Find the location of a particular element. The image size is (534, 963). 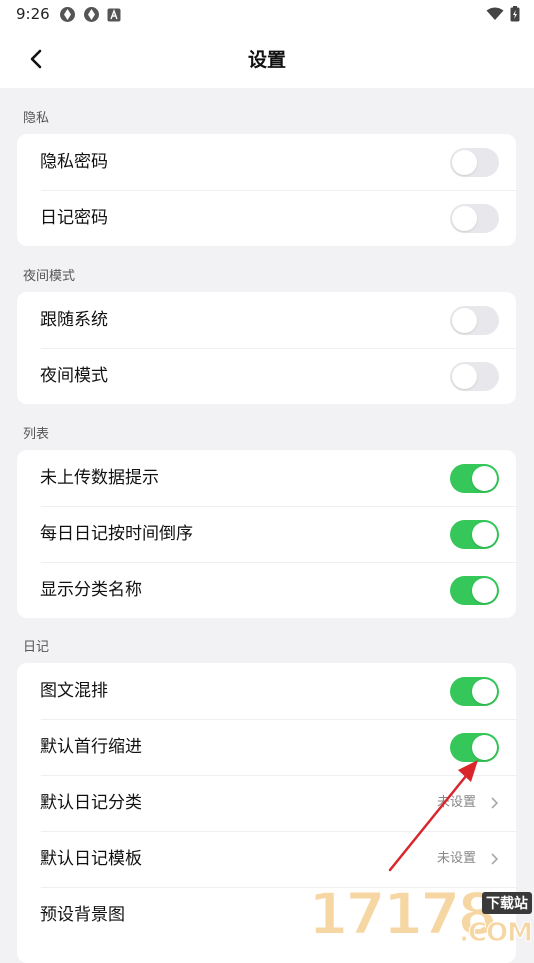

setting-row-follow-system: 跟随系统 is located at coordinates (266, 320).